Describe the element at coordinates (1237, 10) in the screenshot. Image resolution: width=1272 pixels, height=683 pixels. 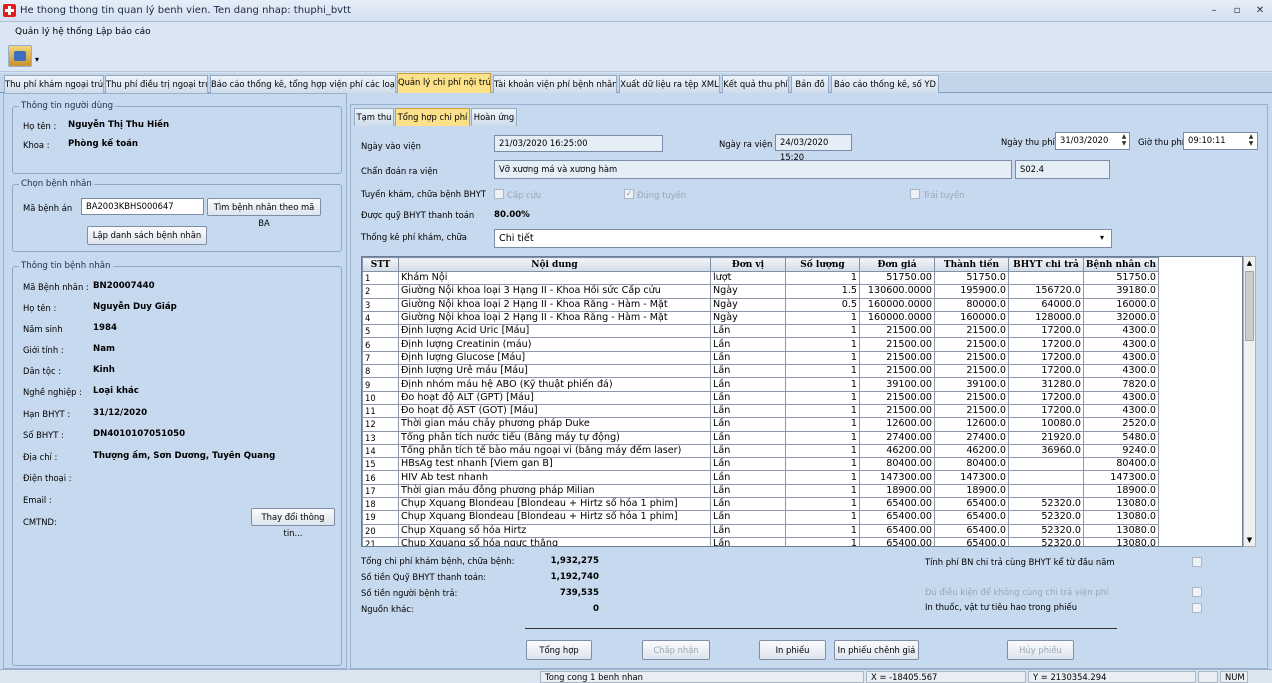
I see `restore-button: ▫` at that location.